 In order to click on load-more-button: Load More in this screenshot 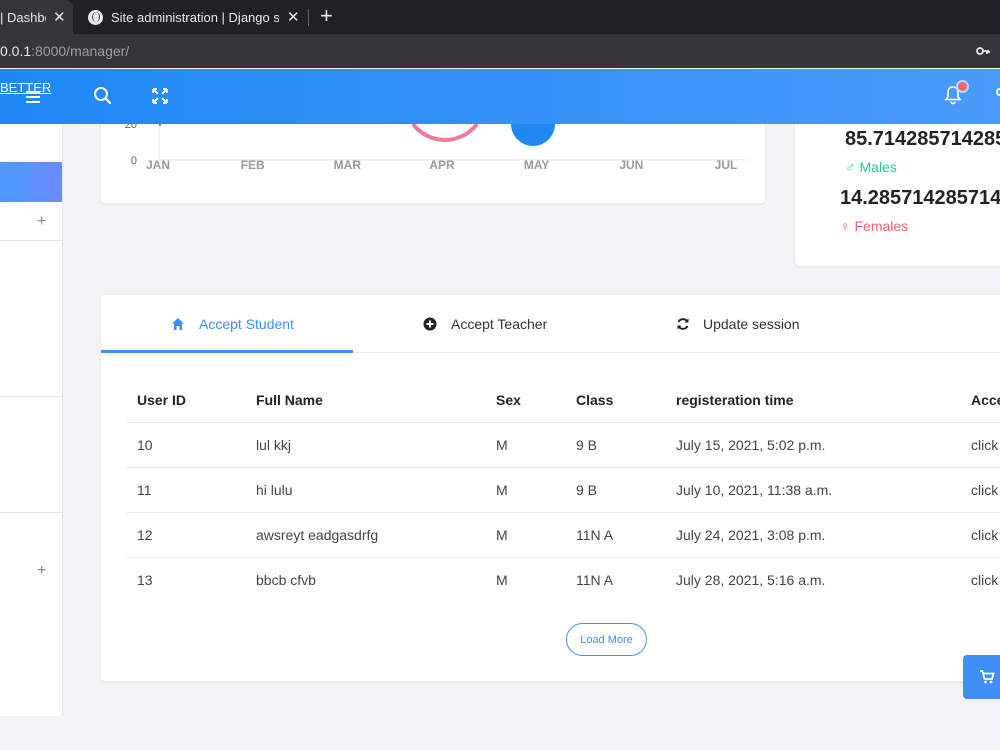, I will do `click(606, 639)`.